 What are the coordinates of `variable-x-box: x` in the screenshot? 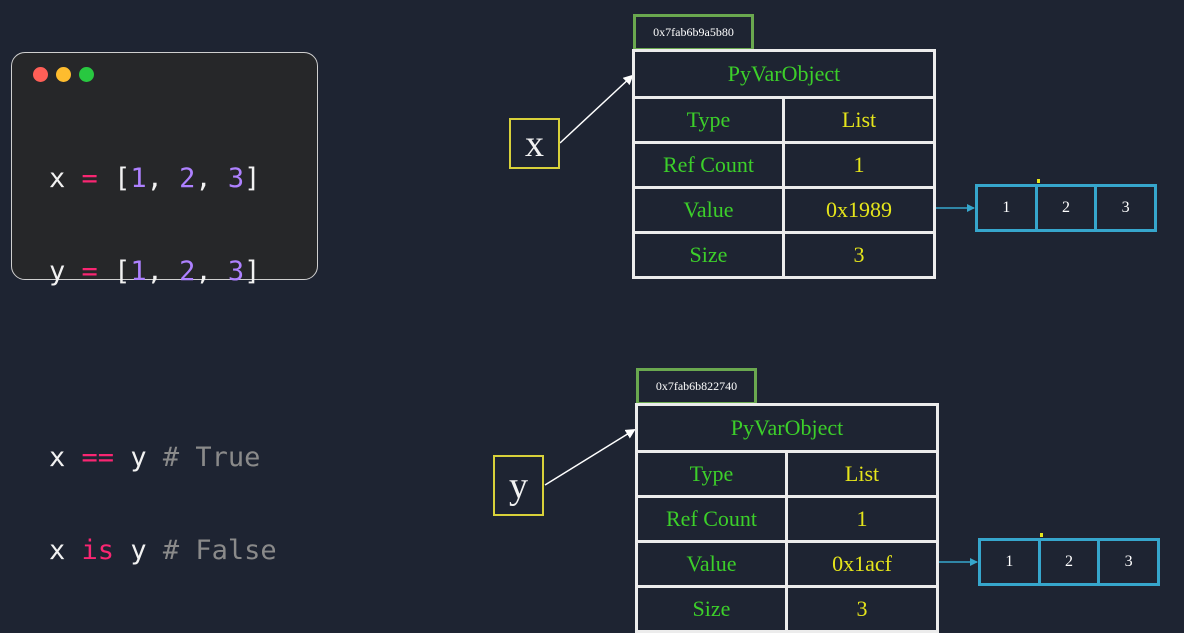 It's located at (534, 143).